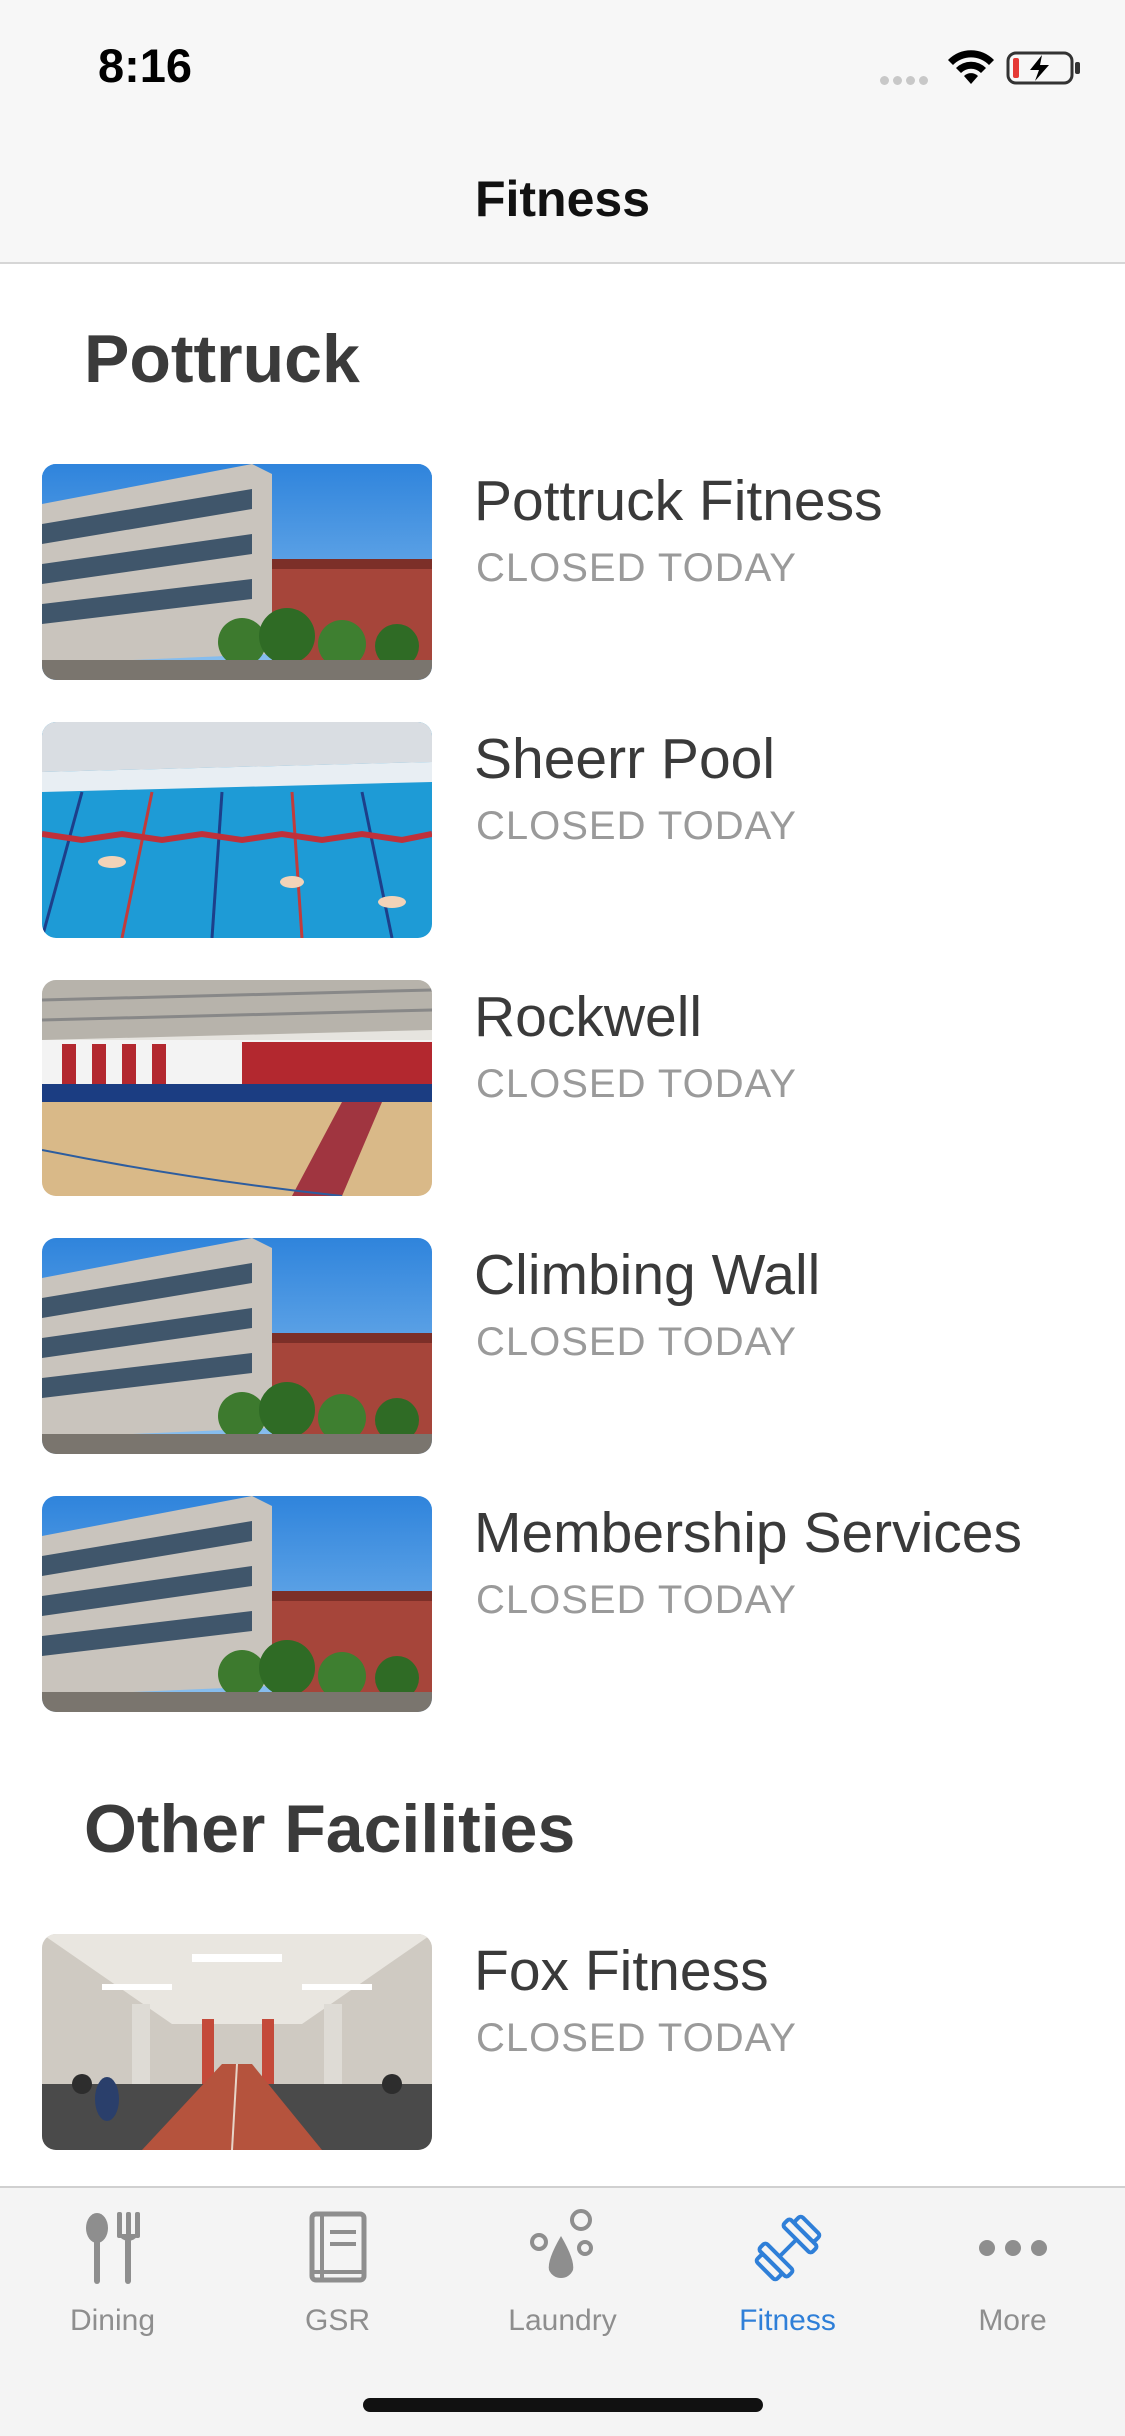  What do you see at coordinates (562, 2320) in the screenshot?
I see `tab-label: Laundry` at bounding box center [562, 2320].